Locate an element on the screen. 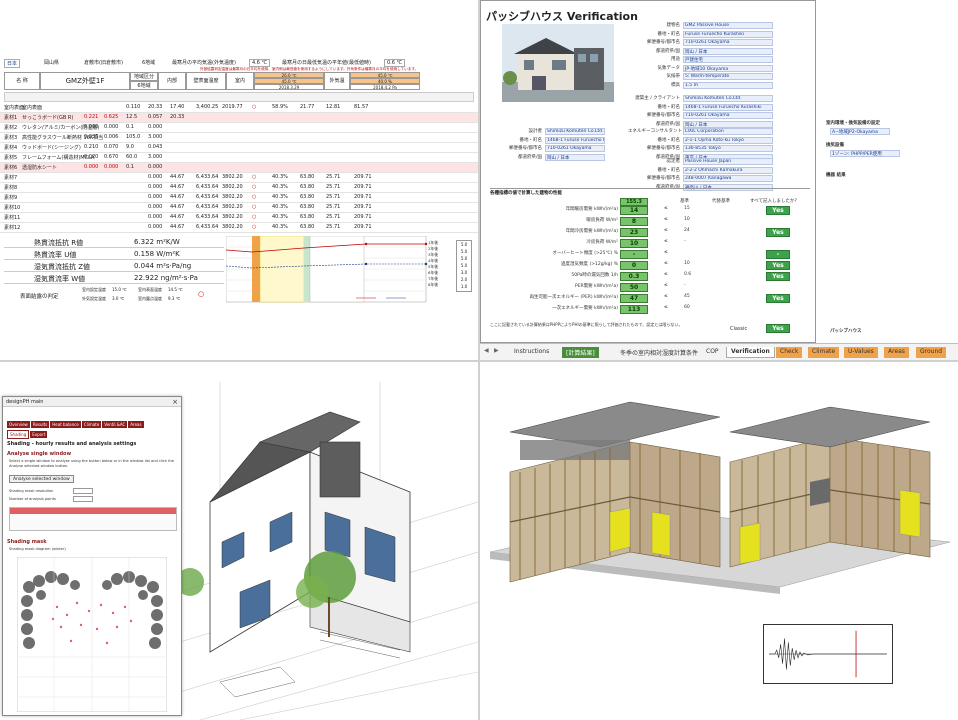 The image size is (958, 720). mean-temp-value: 4.6 ℃ is located at coordinates (260, 63).